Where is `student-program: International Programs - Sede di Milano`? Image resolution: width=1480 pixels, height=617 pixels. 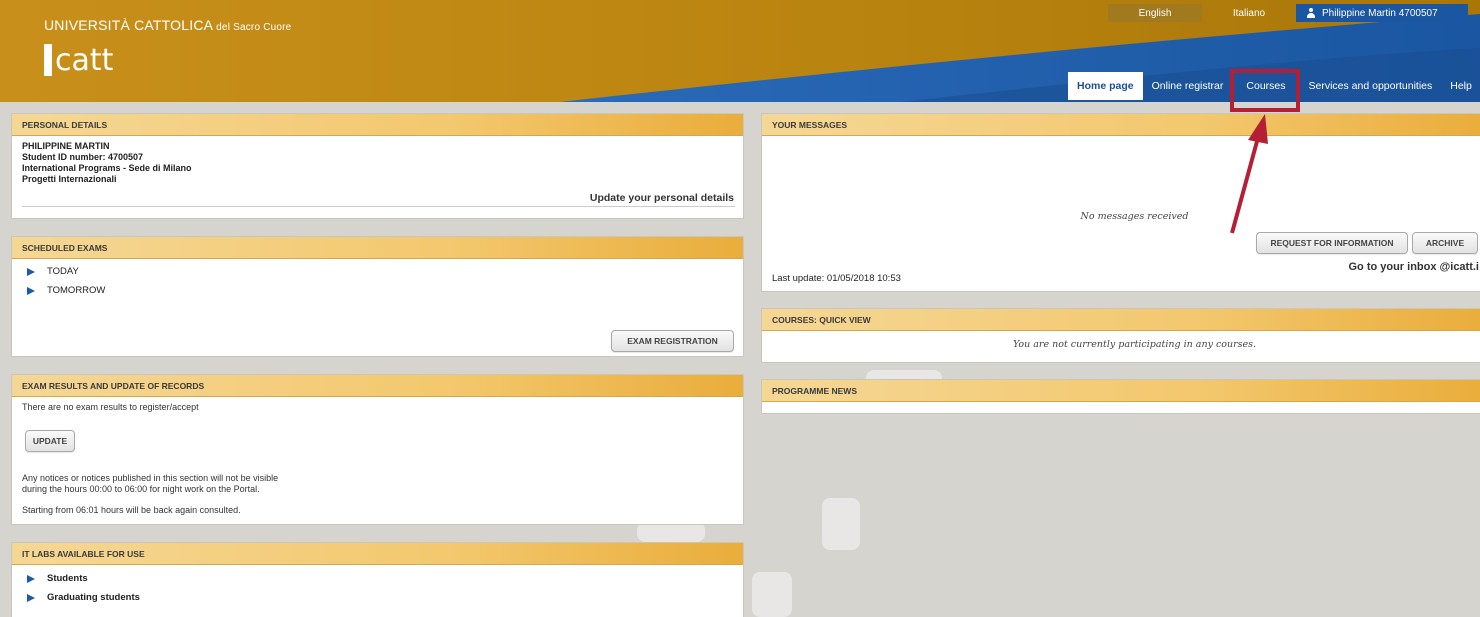
student-program: International Programs - Sede di Milano is located at coordinates (107, 168).